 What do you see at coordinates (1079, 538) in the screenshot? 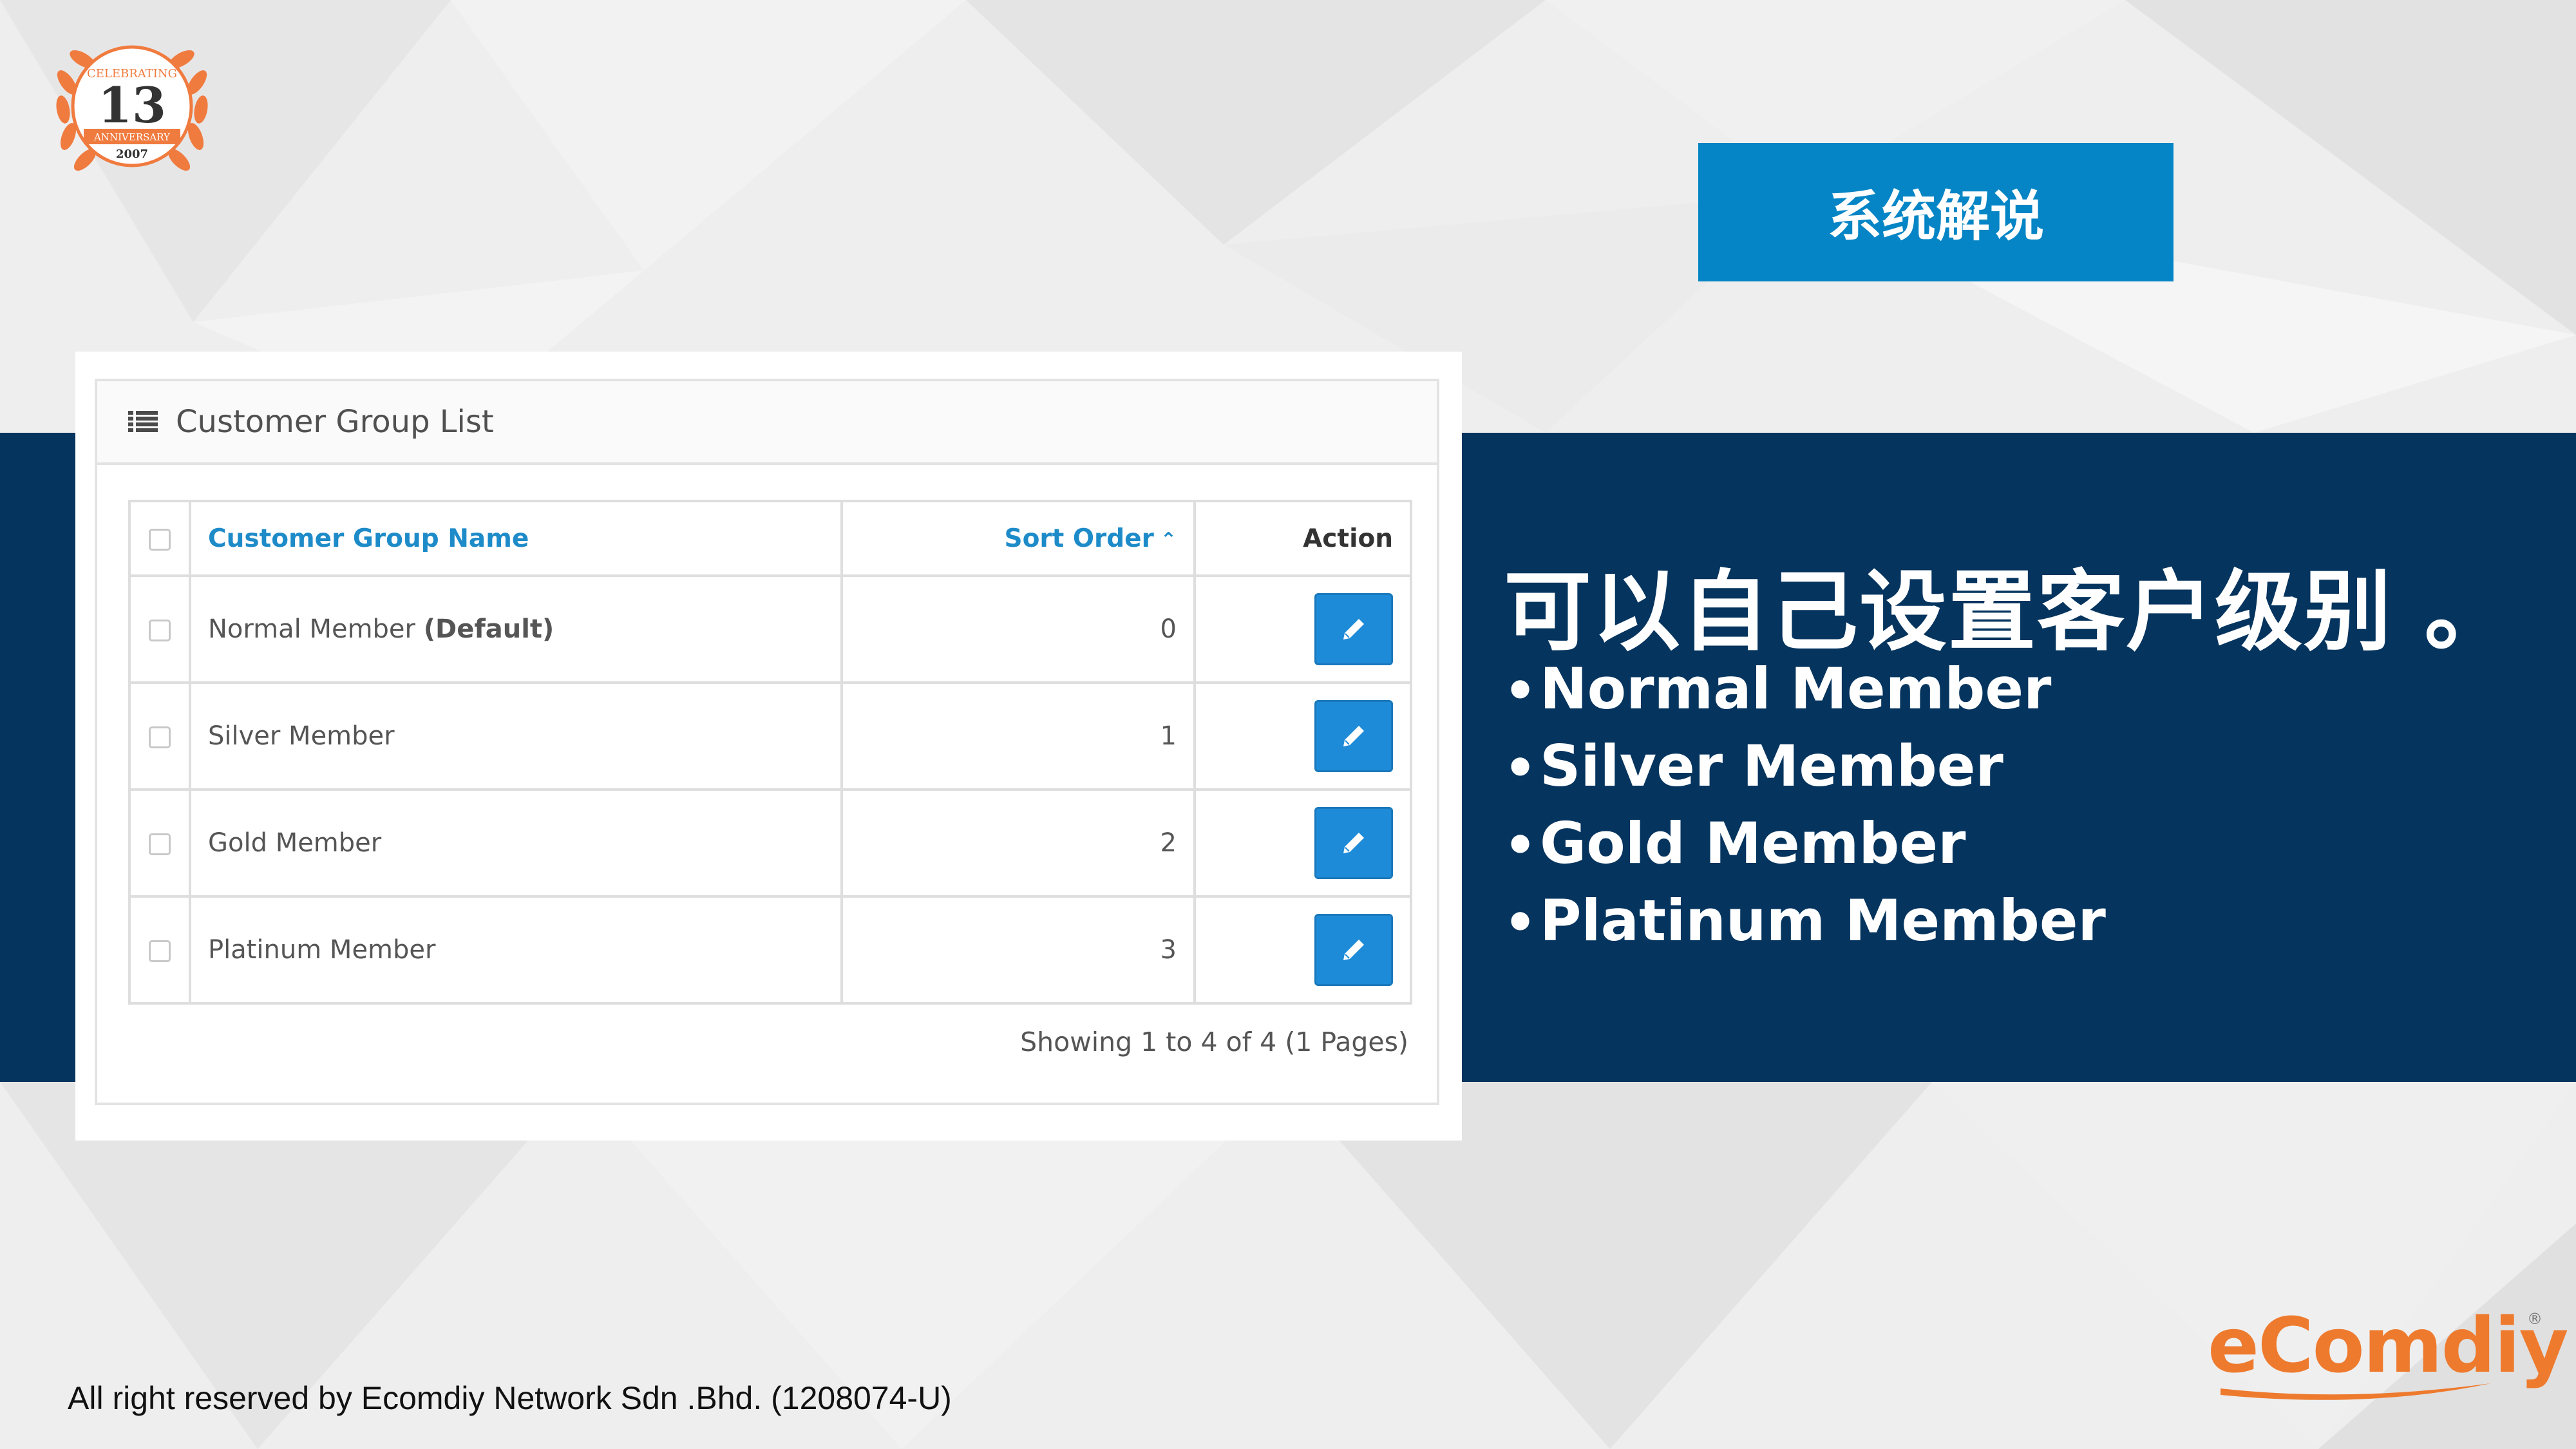
I see `sort-by-order-link: Sort Order` at bounding box center [1079, 538].